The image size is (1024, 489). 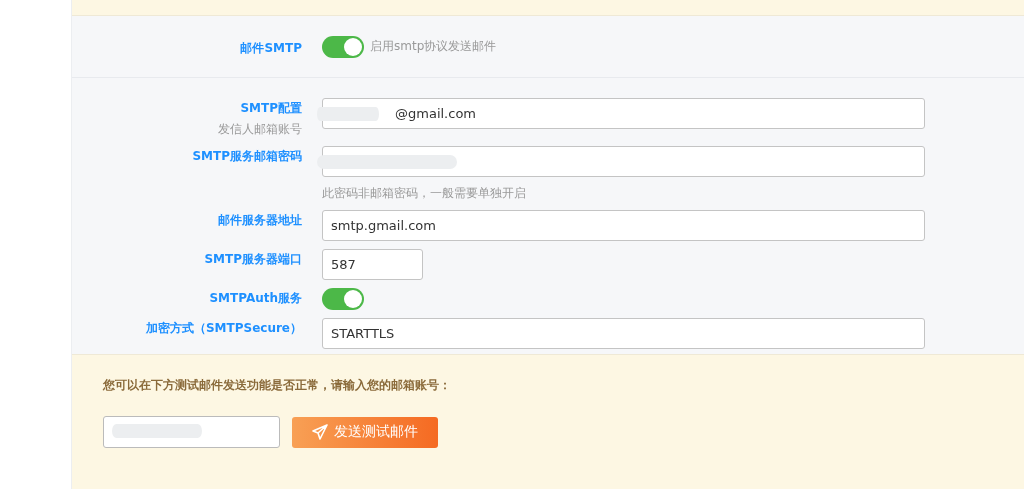 I want to click on field-label: SMTP服务邮箱密码, so click(x=246, y=156).